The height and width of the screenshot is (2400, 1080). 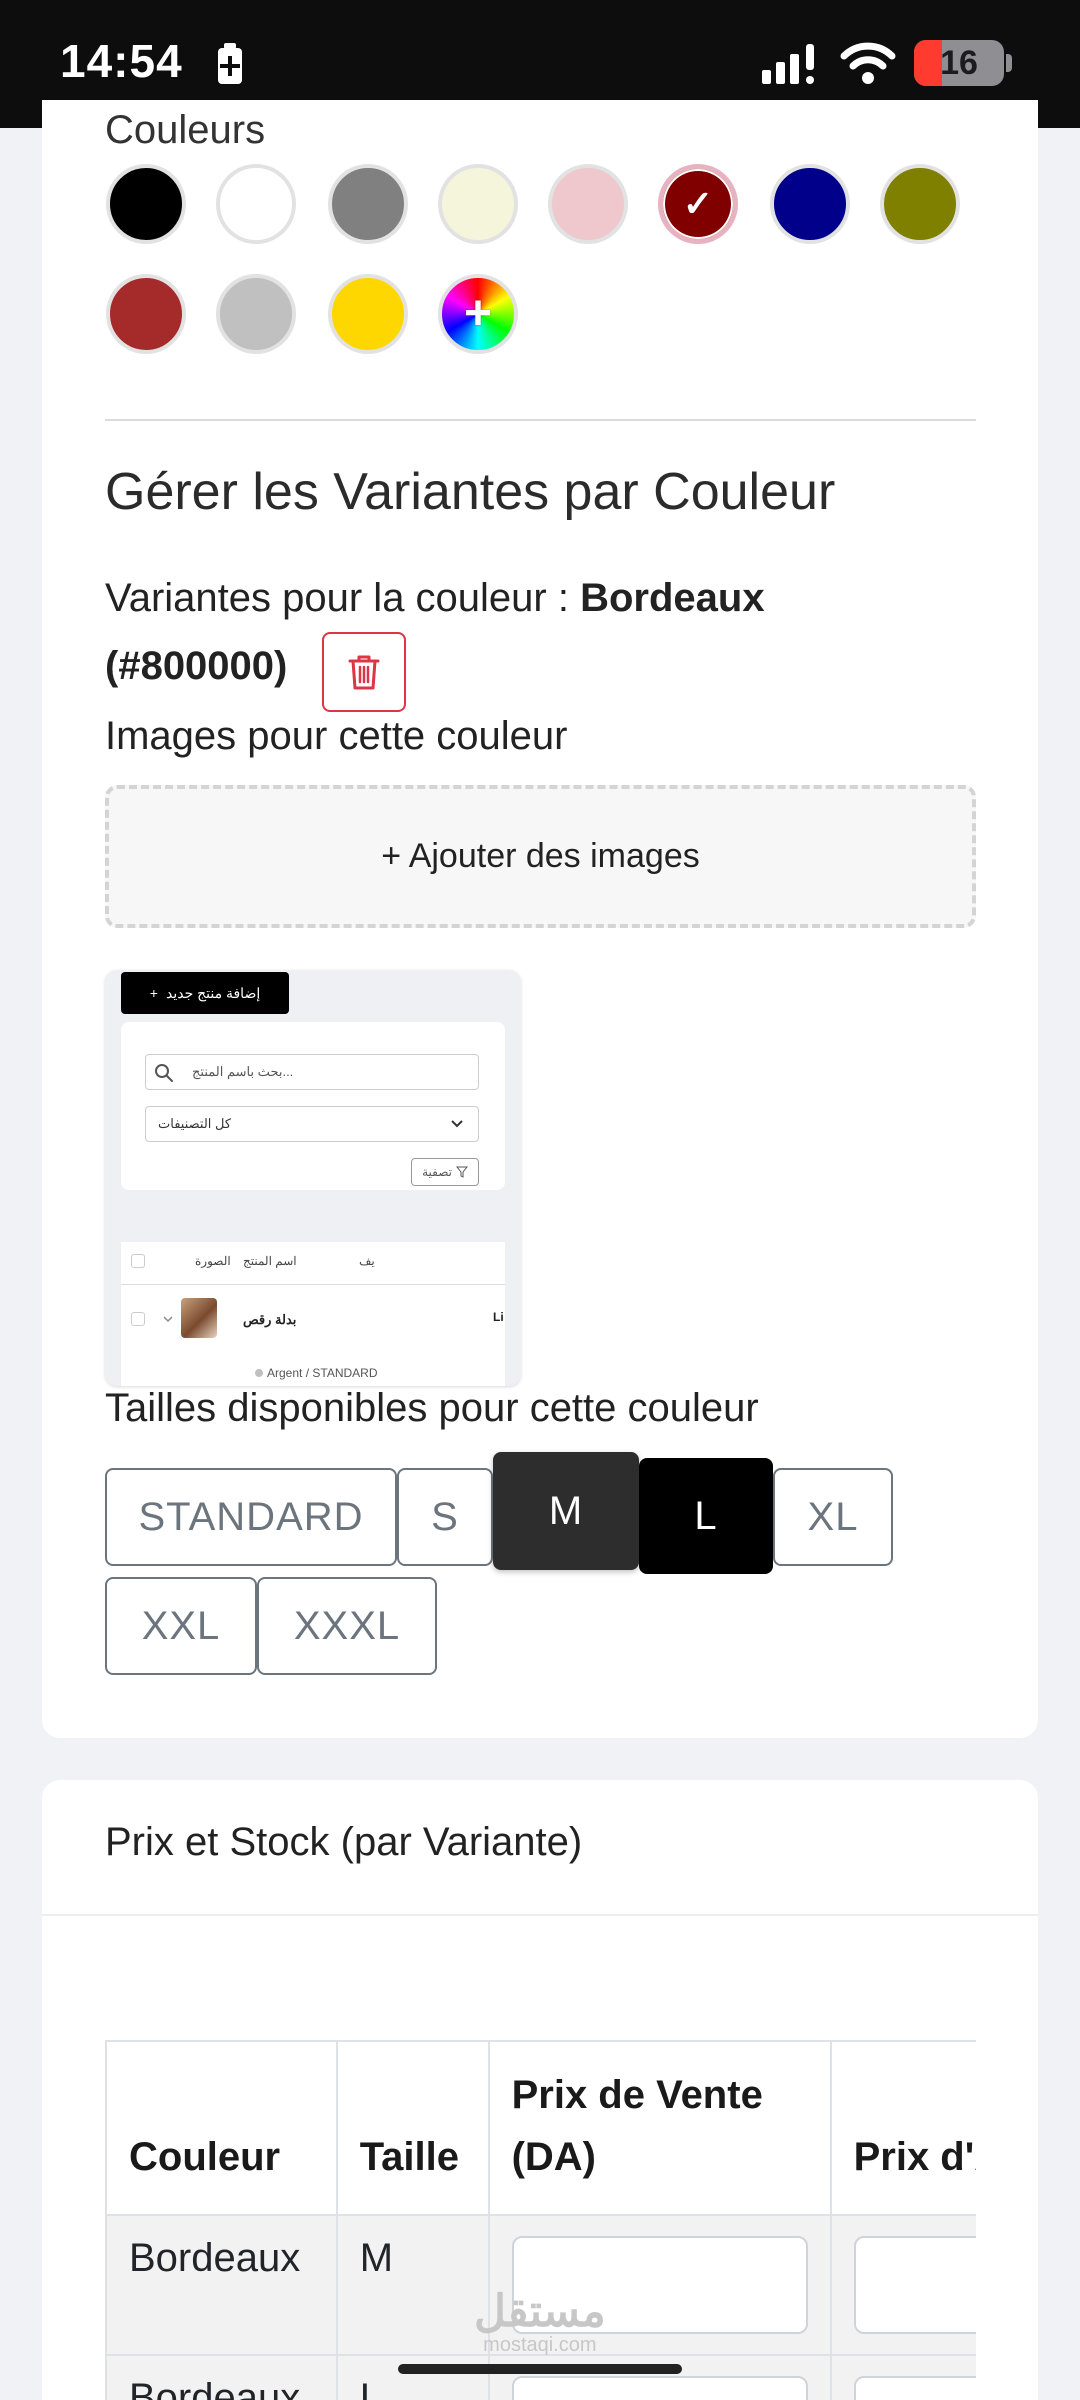 What do you see at coordinates (368, 314) in the screenshot?
I see `color-swatch-yellow` at bounding box center [368, 314].